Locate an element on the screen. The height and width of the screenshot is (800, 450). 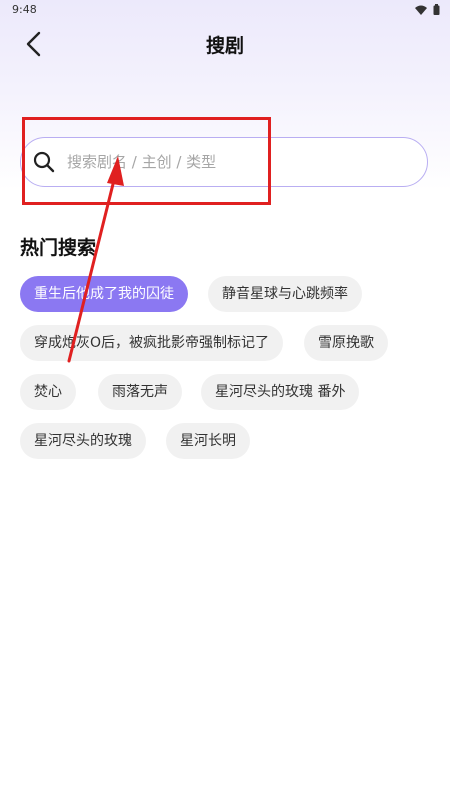
header: 搜剧 is located at coordinates (225, 46).